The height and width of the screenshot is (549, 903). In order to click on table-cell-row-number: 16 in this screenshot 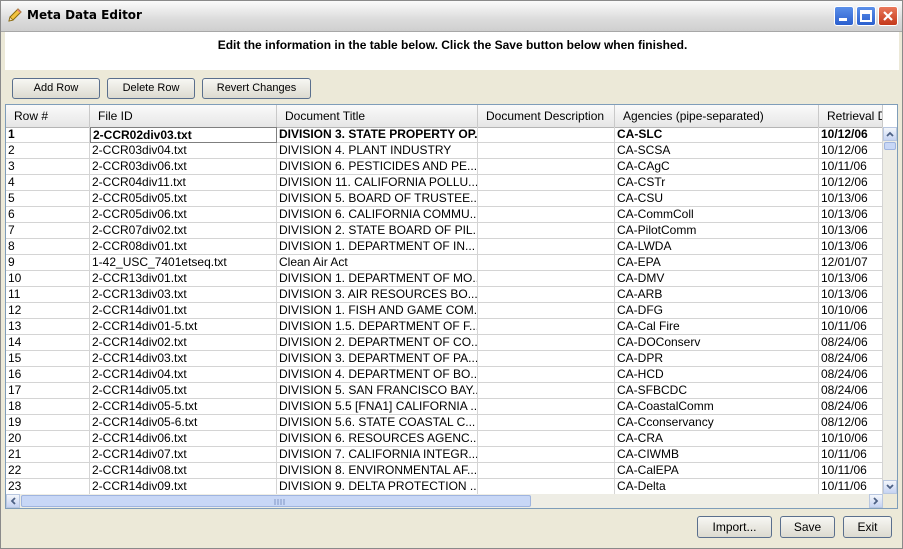, I will do `click(48, 375)`.